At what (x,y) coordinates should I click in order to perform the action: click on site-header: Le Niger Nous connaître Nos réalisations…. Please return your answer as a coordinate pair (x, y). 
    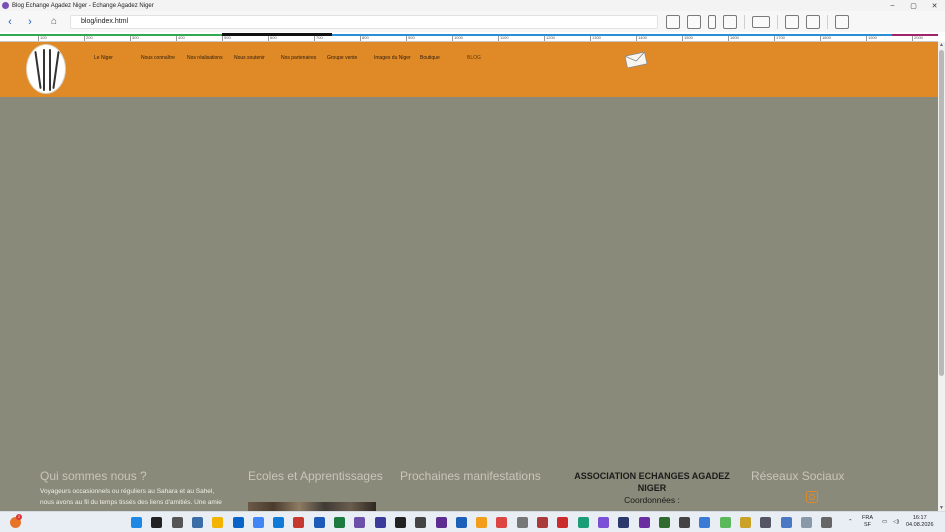
    Looking at the image, I should click on (469, 69).